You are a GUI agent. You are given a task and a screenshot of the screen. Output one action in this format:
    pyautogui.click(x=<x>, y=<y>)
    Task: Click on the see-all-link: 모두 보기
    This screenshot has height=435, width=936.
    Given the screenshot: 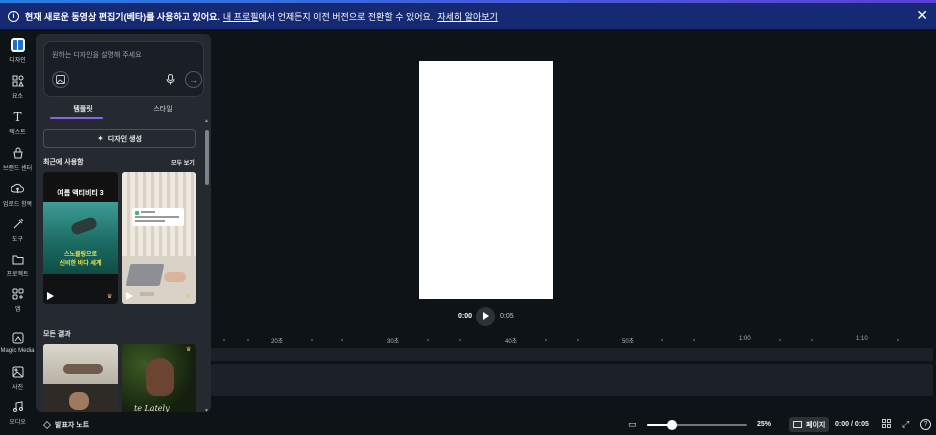 What is the action you would take?
    pyautogui.click(x=183, y=162)
    